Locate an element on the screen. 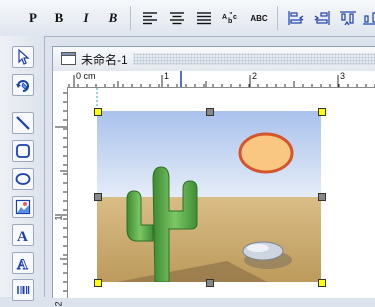 The width and height of the screenshot is (375, 307). resize-handle-bottom-right is located at coordinates (322, 283).